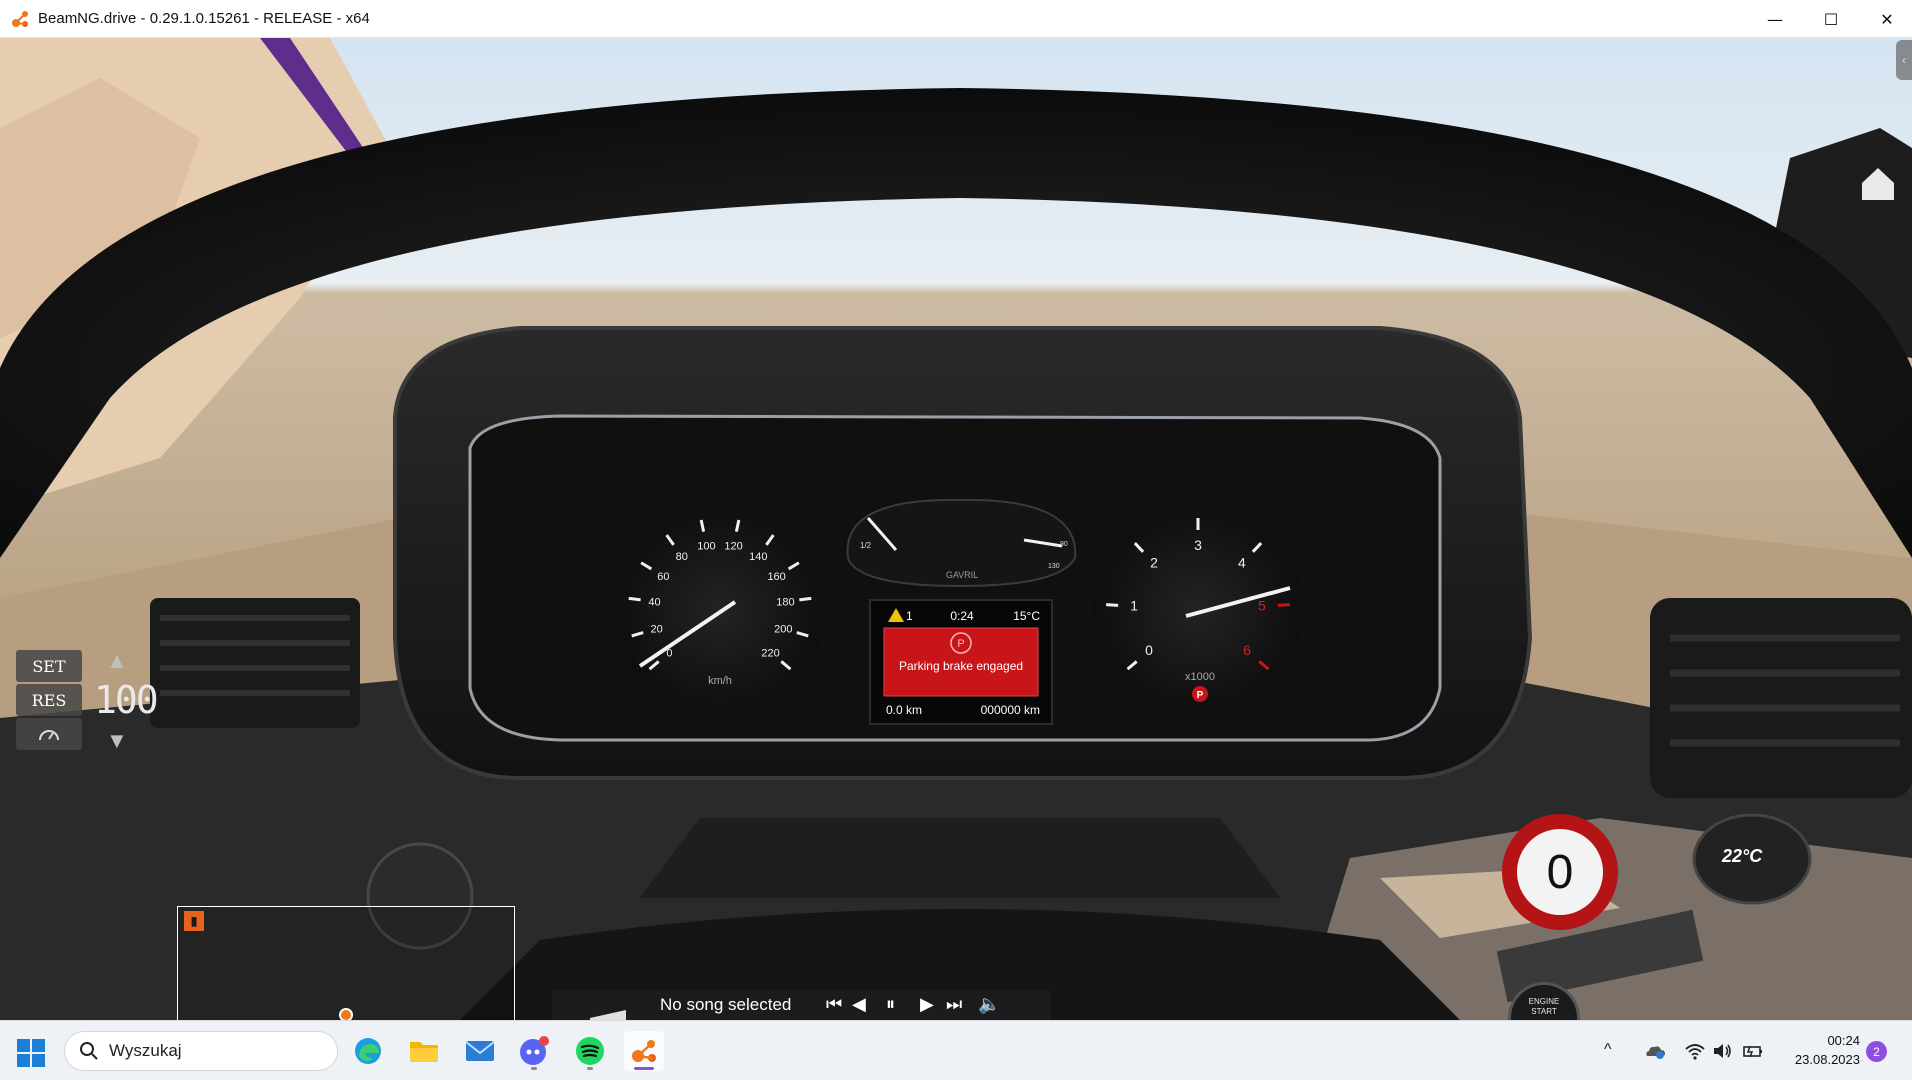  Describe the element at coordinates (1775, 19) in the screenshot. I see `minimize-button: —` at that location.